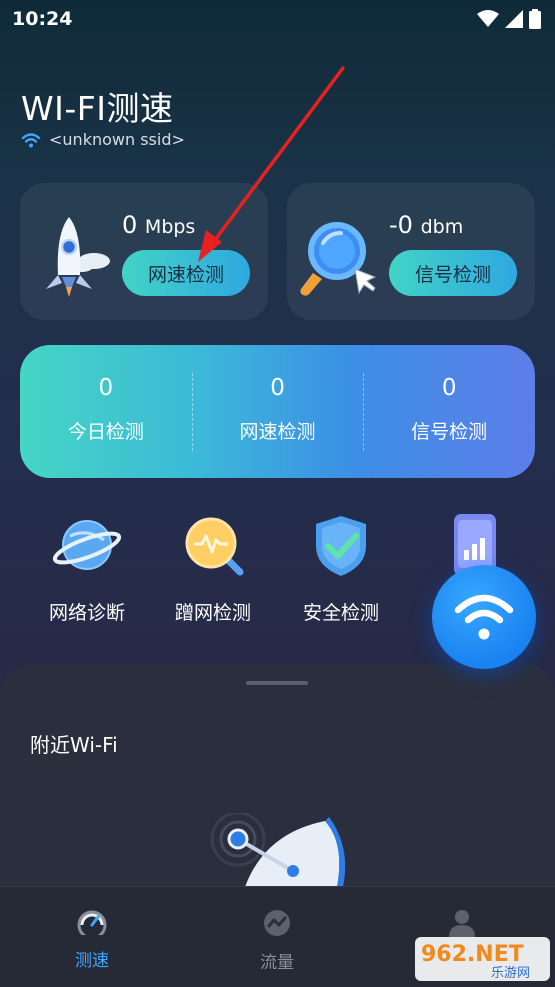 The width and height of the screenshot is (555, 987). Describe the element at coordinates (462, 923) in the screenshot. I see `profile-icon` at that location.